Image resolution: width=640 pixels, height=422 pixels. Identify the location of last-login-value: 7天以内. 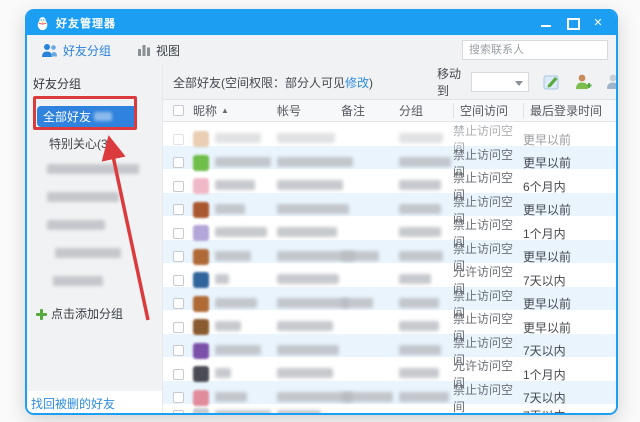
(544, 351).